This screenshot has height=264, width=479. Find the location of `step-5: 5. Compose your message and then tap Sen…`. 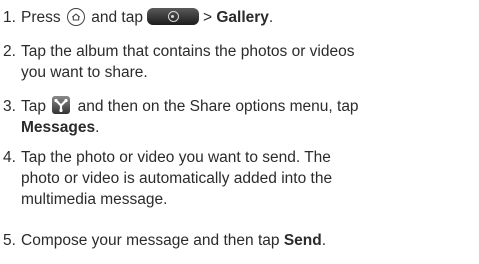

step-5: 5. Compose your message and then tap Sen… is located at coordinates (239, 240).